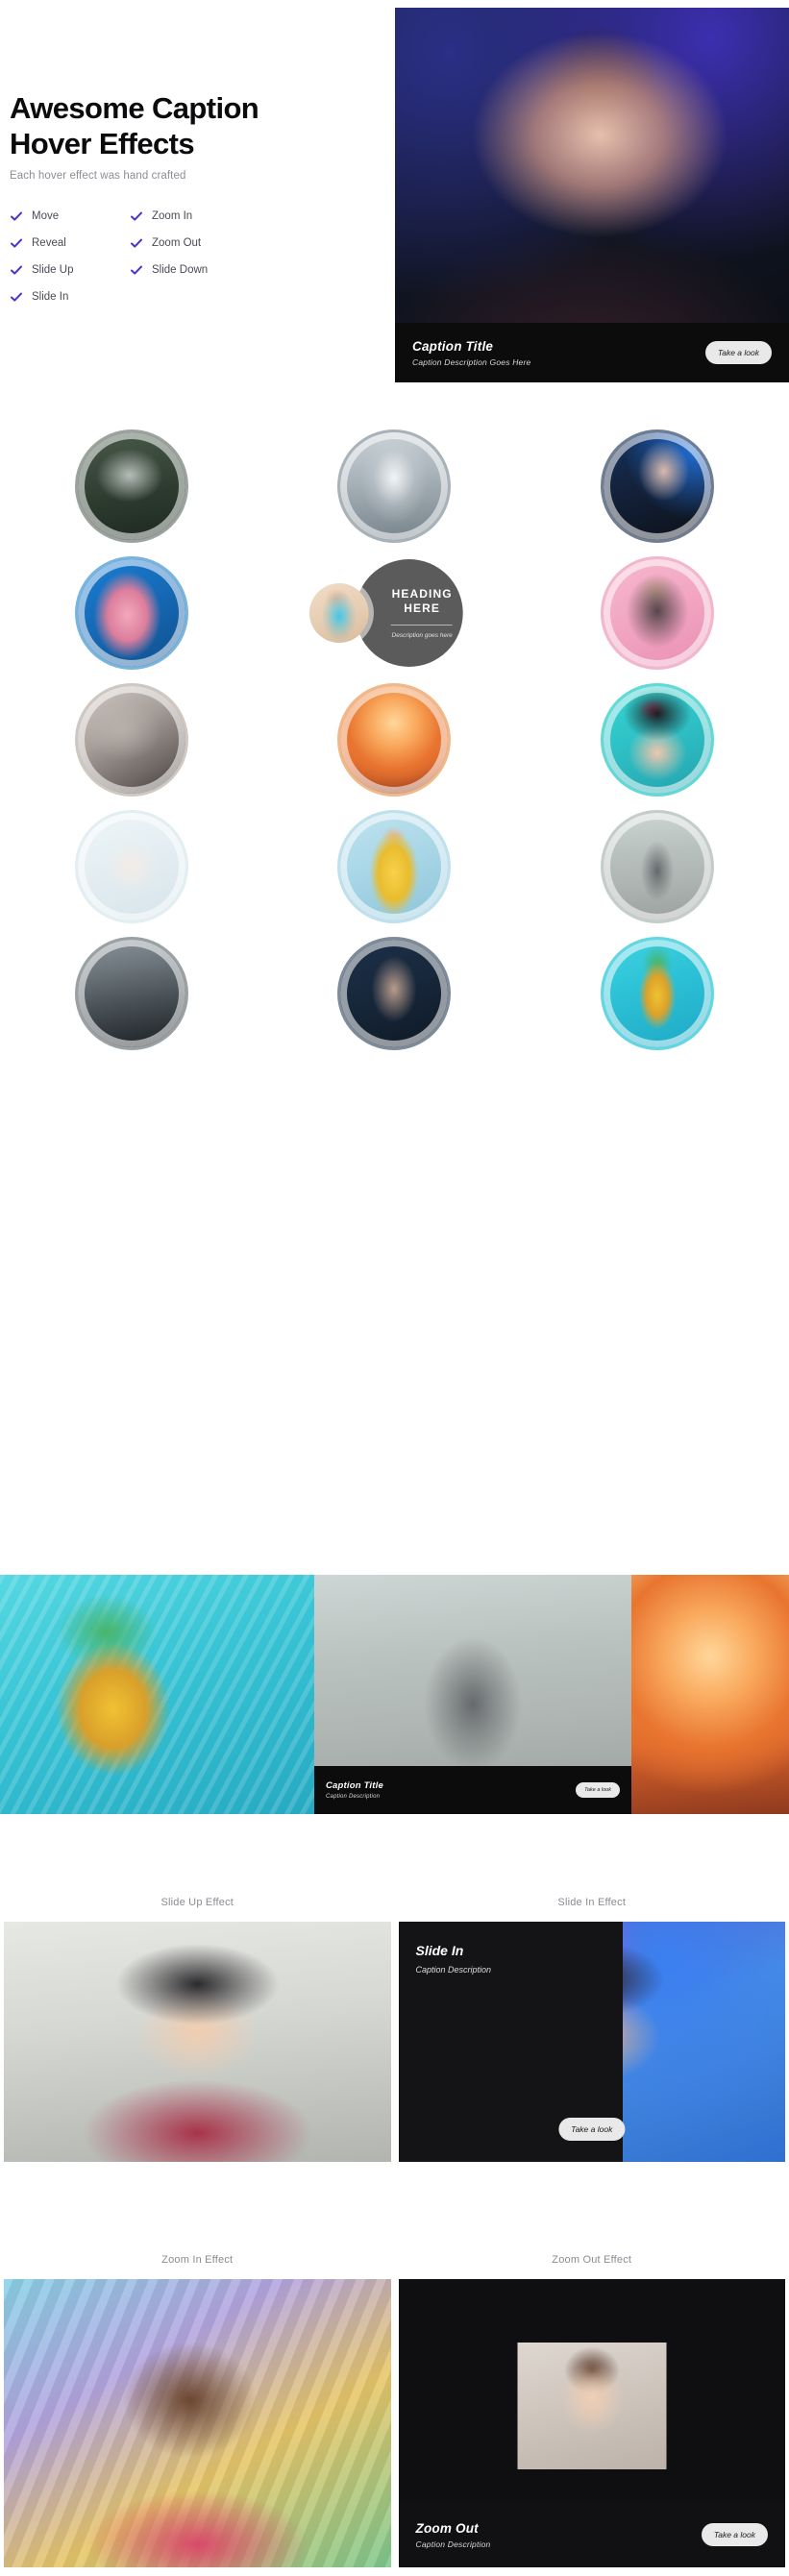  I want to click on circle-item-sunset-silhouette, so click(395, 739).